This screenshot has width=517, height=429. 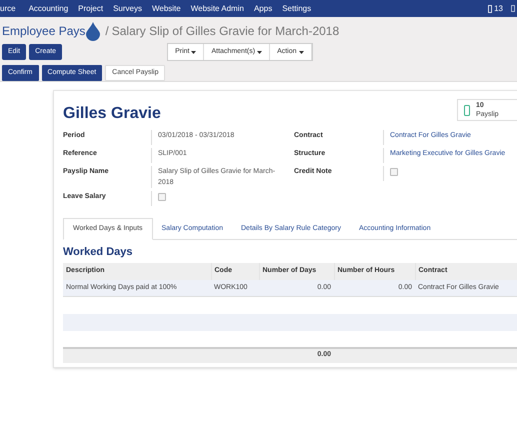 I want to click on menu-item: urce, so click(x=12, y=8).